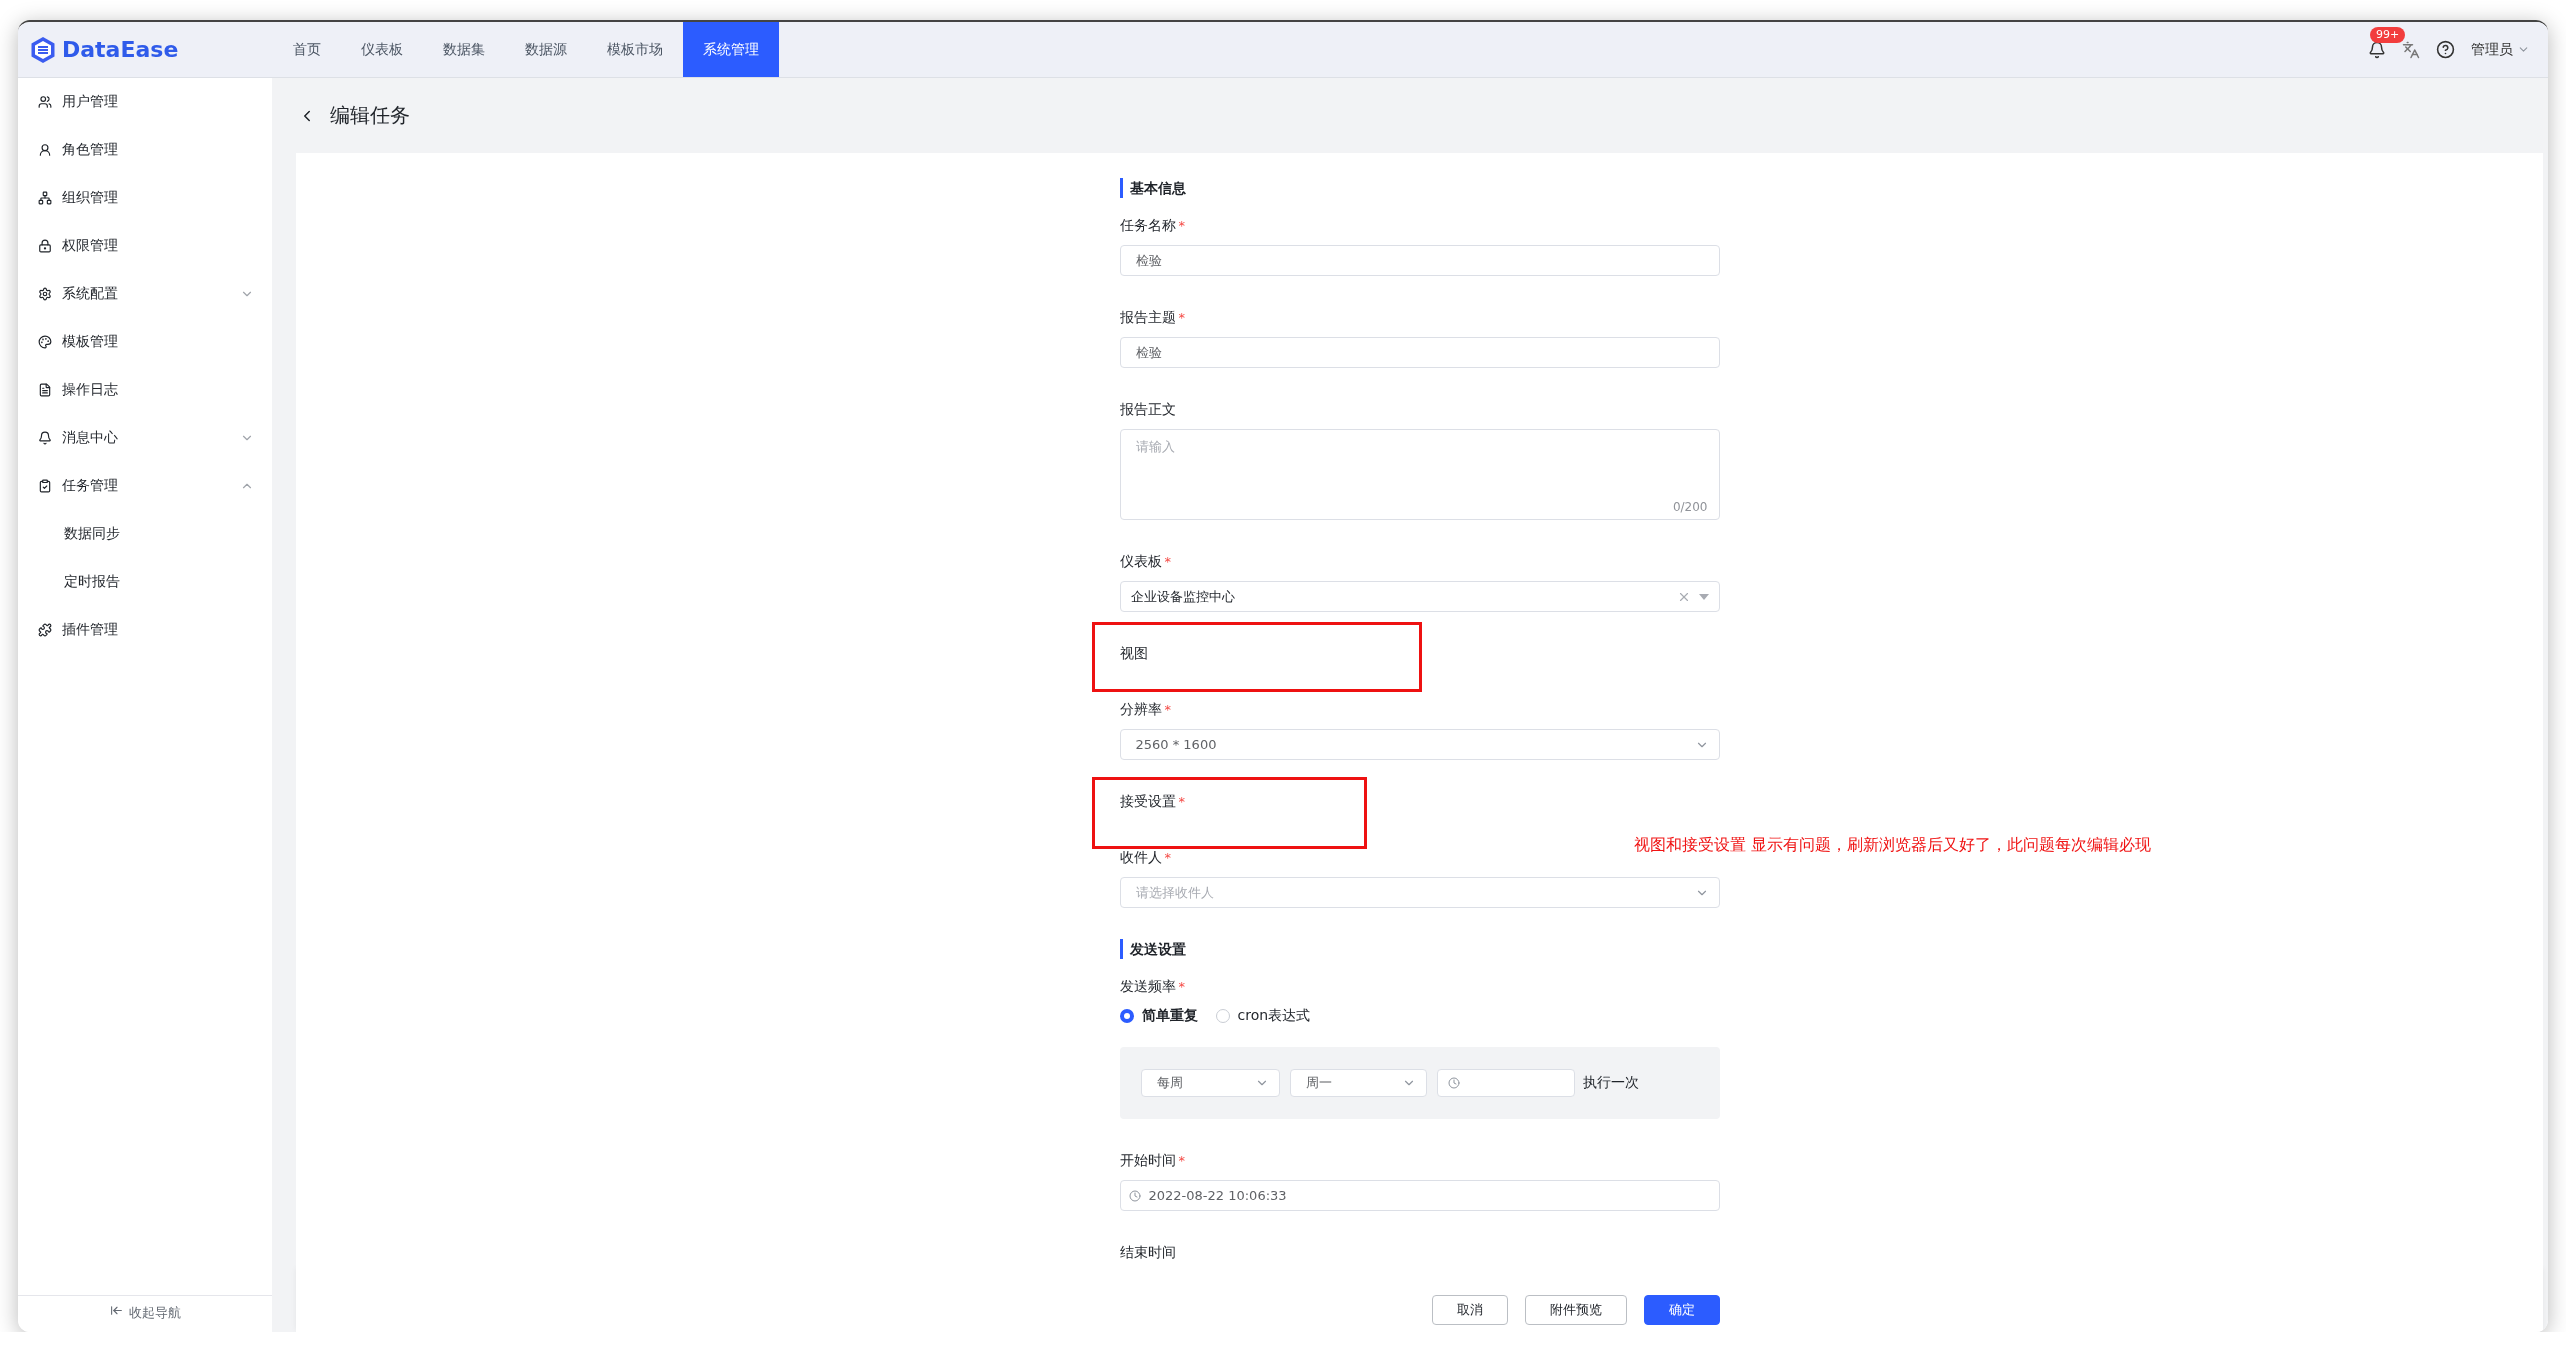 Image resolution: width=2566 pixels, height=1349 pixels. Describe the element at coordinates (1358, 1083) in the screenshot. I see `day-select: 周一` at that location.